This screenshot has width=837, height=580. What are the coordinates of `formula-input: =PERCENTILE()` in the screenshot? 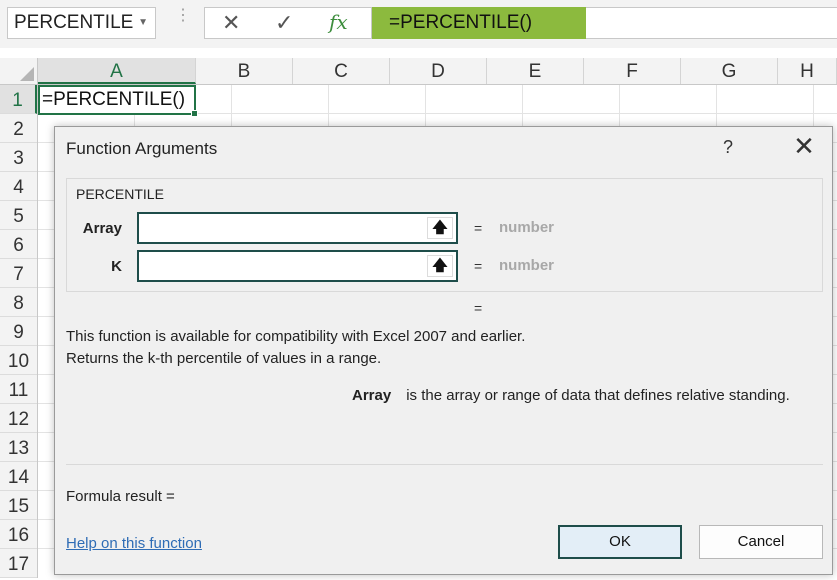 It's located at (479, 23).